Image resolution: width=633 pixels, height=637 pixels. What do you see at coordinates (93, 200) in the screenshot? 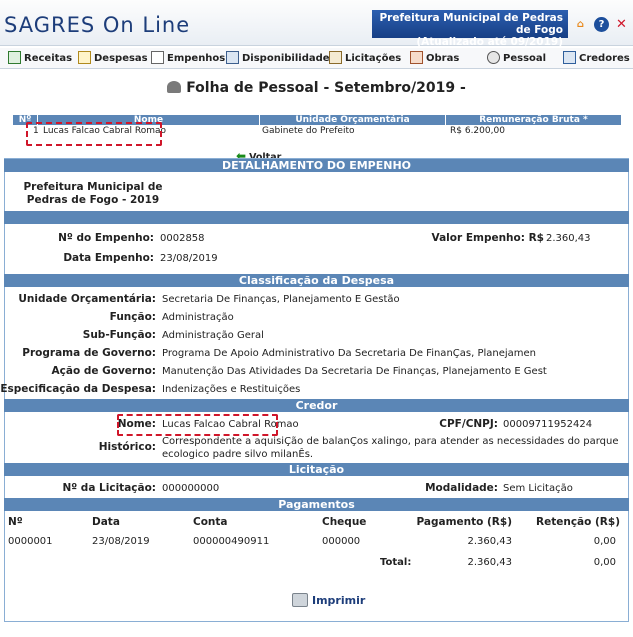
I see `org-line-2: Pedras de Fogo - 2019` at bounding box center [93, 200].